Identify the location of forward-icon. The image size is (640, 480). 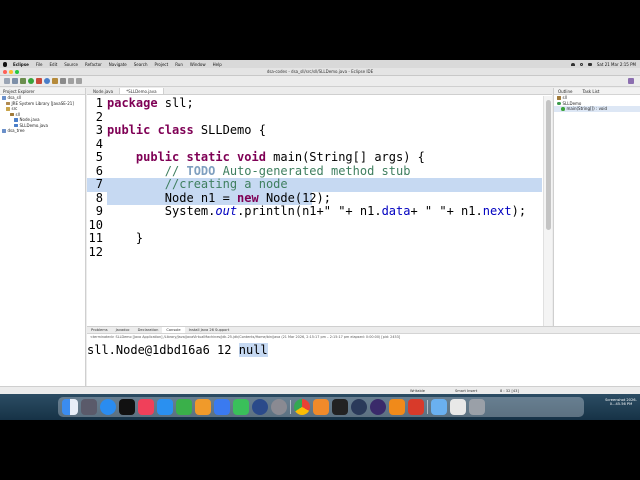
(79, 81).